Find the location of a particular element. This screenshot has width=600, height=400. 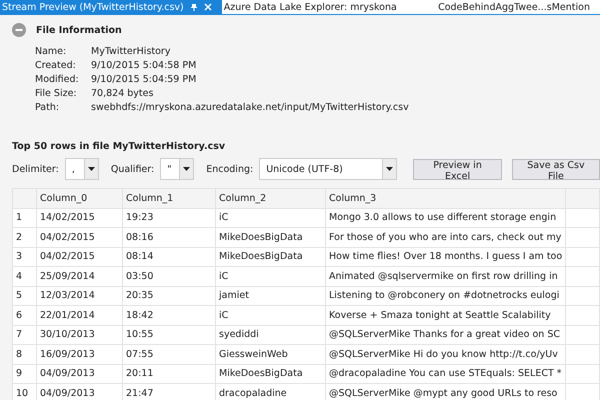

table-cell: jamiet is located at coordinates (271, 296).